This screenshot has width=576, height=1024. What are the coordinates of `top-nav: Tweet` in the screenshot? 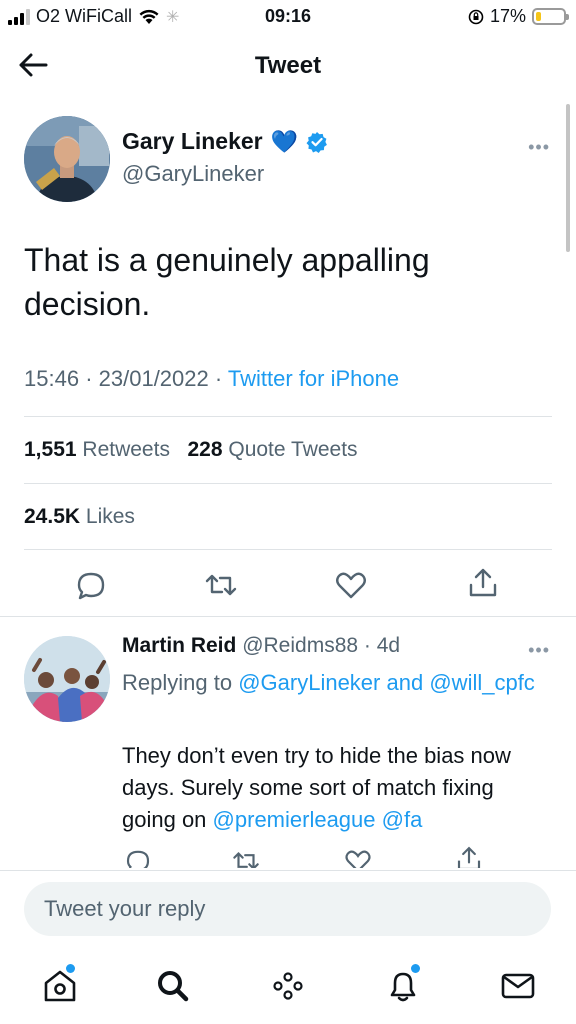 It's located at (288, 65).